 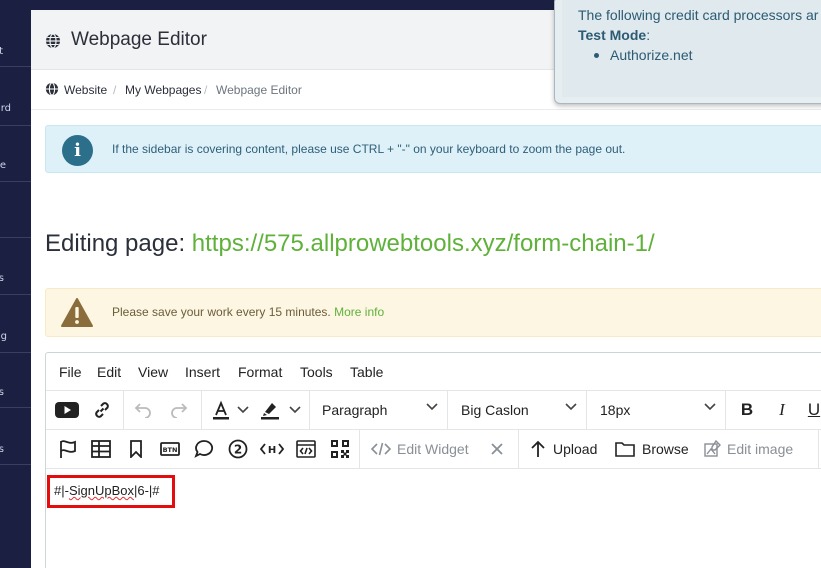 I want to click on upload-icon, so click(x=538, y=448).